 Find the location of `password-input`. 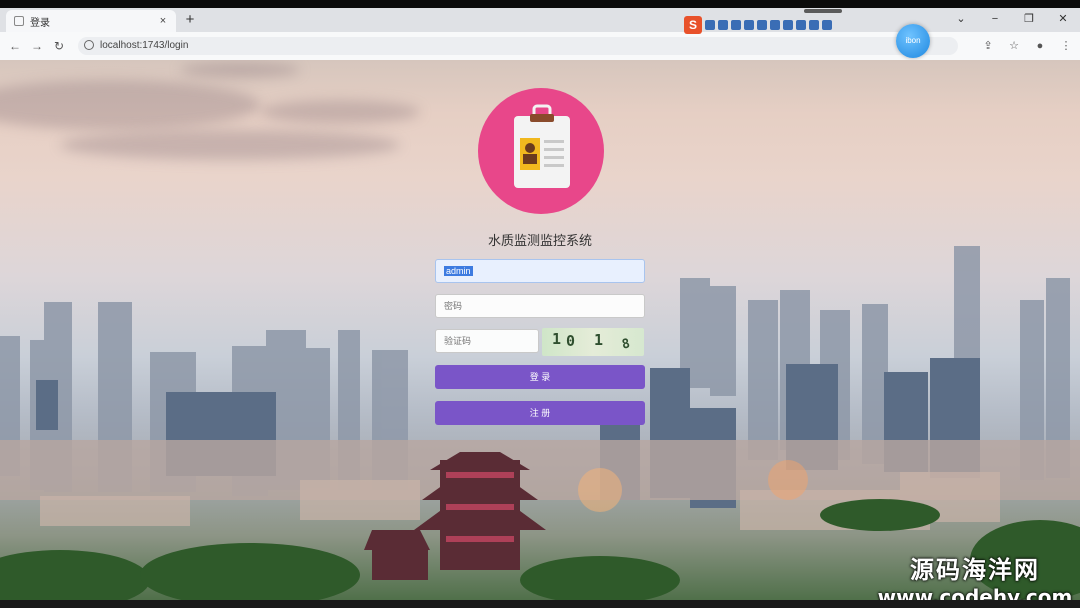

password-input is located at coordinates (540, 306).